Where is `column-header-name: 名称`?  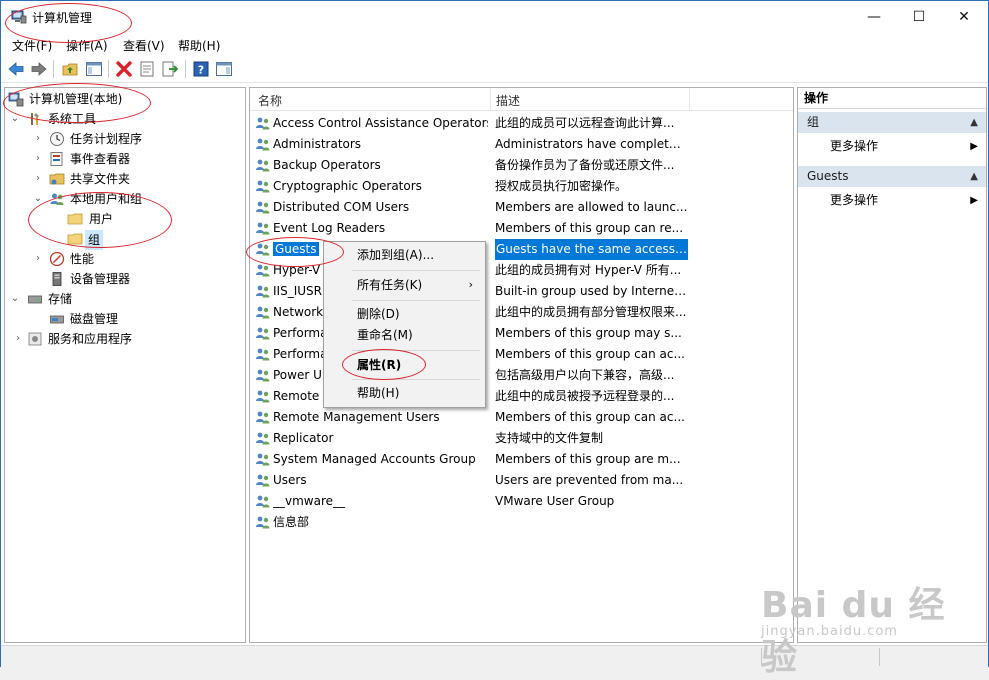
column-header-name: 名称 is located at coordinates (270, 100).